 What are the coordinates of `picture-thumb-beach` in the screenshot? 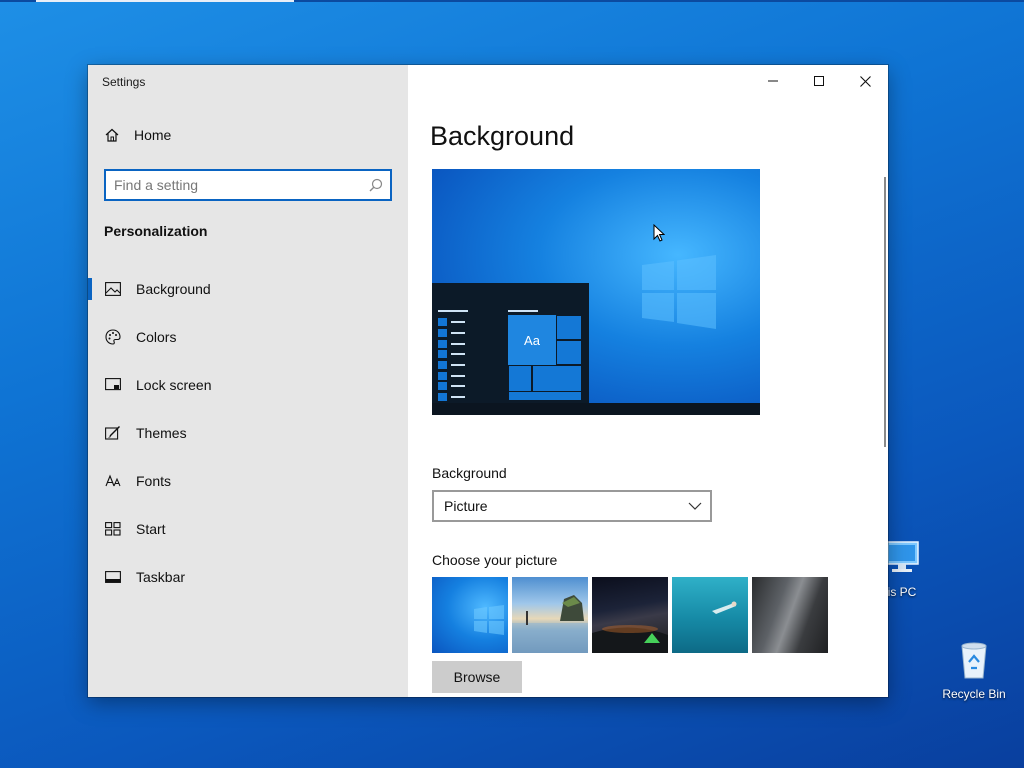 It's located at (550, 615).